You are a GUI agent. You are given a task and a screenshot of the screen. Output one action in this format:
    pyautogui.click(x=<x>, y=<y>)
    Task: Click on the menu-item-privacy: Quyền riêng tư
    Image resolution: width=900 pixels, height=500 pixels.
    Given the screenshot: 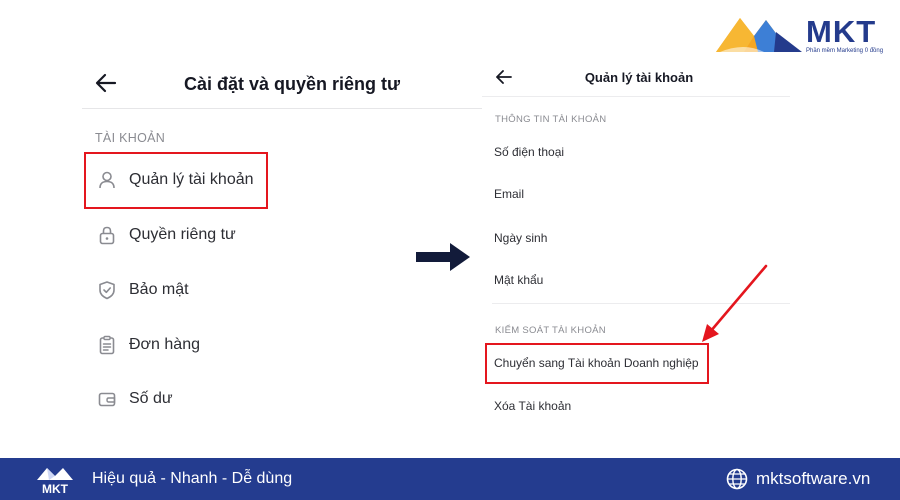 What is the action you would take?
    pyautogui.click(x=166, y=235)
    